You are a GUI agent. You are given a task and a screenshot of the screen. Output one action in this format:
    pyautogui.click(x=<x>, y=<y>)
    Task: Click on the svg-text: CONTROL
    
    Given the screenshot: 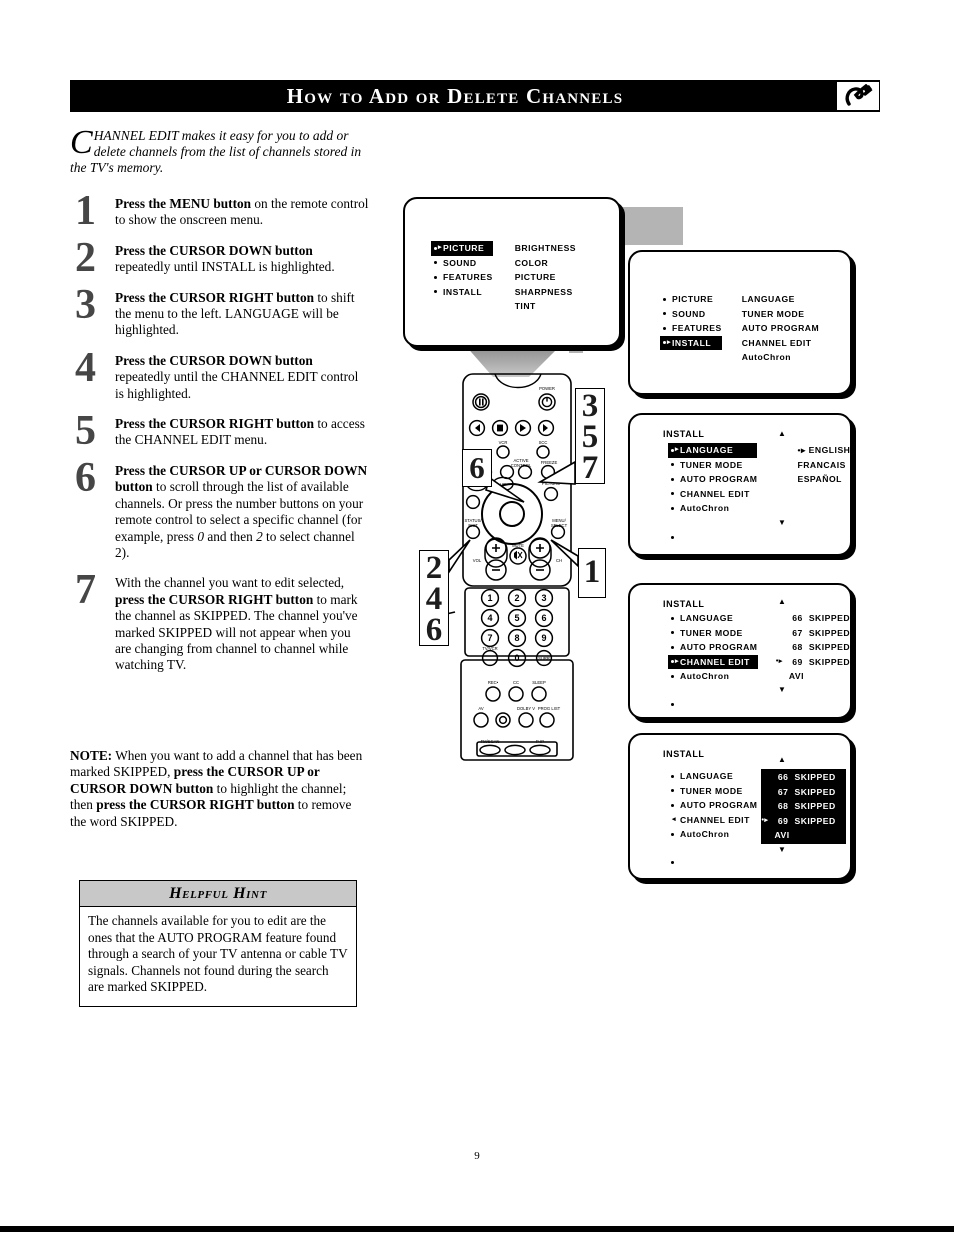 What is the action you would take?
    pyautogui.click(x=521, y=465)
    